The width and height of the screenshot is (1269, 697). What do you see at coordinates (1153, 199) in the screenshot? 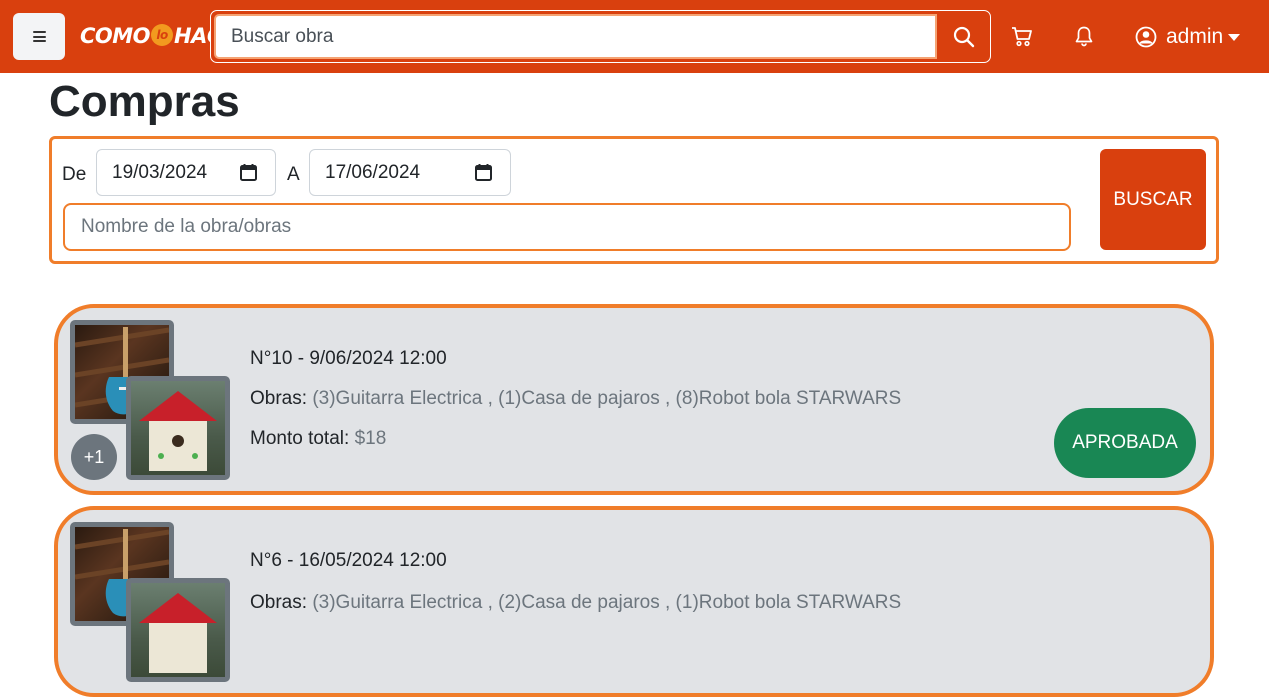
I see `buscar-button: BUSCAR` at bounding box center [1153, 199].